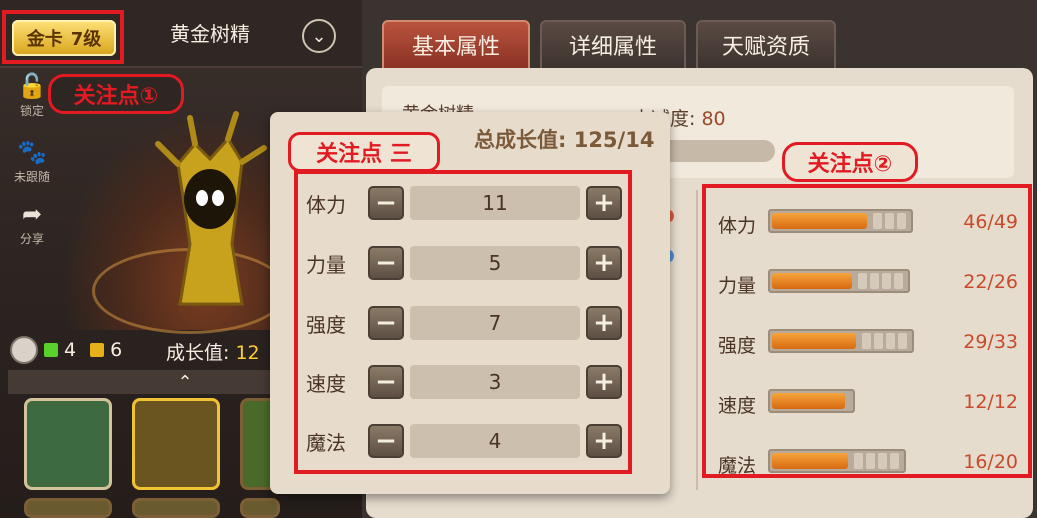  I want to click on allocation-label: 力量, so click(326, 264).